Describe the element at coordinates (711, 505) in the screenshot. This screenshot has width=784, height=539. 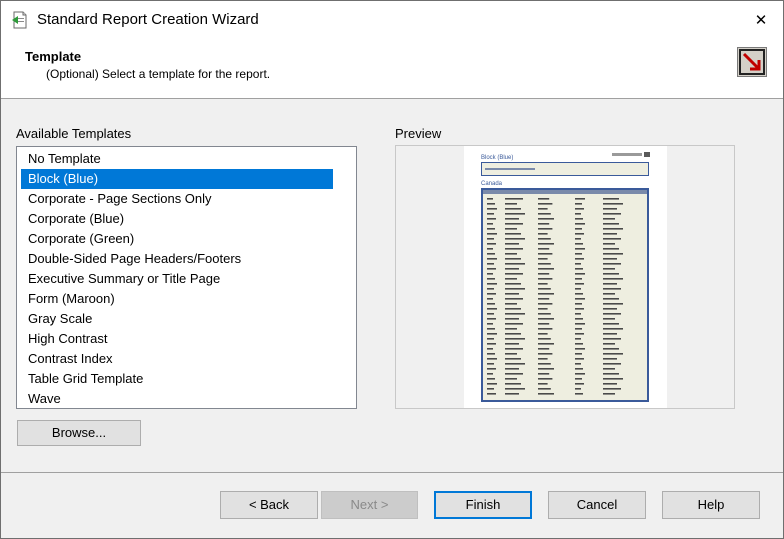
I see `help-button: Help` at that location.